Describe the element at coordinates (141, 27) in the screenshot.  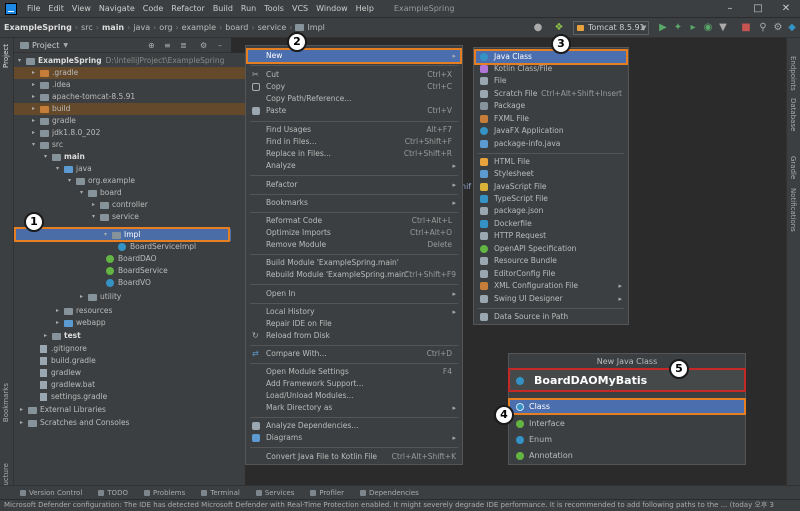
I see `crumb-java: java` at that location.